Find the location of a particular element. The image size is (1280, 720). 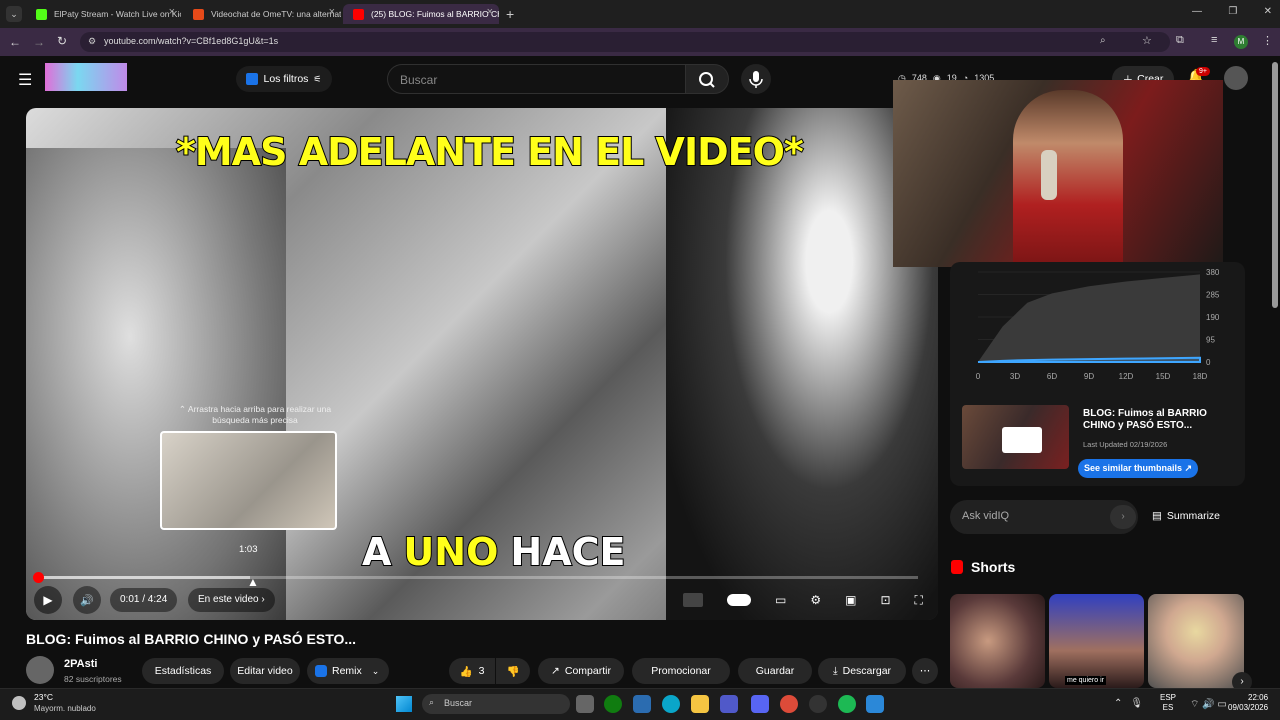

edit-video-button: Editar video is located at coordinates (265, 671).